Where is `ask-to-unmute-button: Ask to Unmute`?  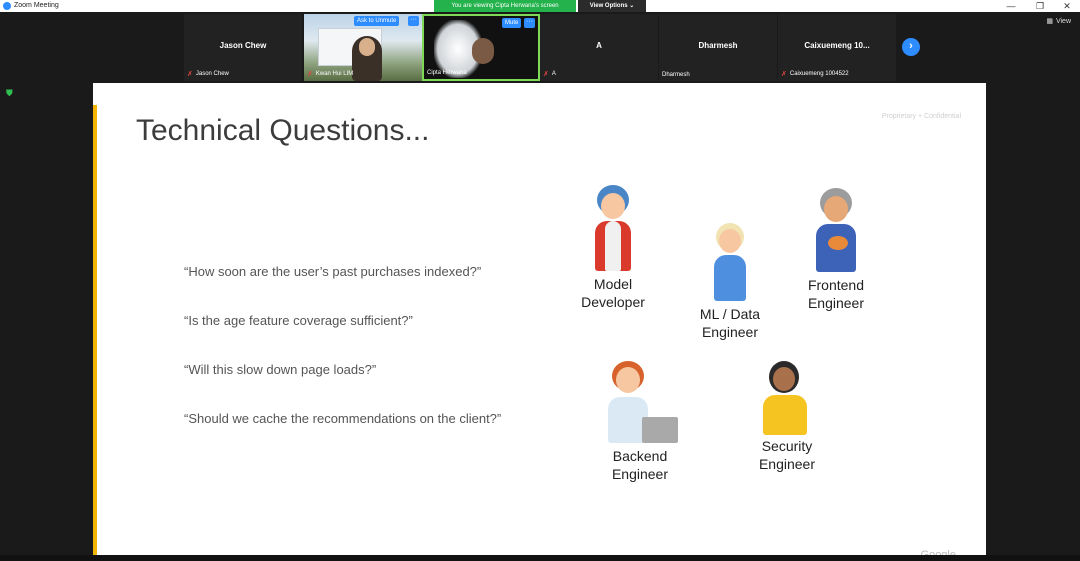
ask-to-unmute-button: Ask to Unmute is located at coordinates (377, 21).